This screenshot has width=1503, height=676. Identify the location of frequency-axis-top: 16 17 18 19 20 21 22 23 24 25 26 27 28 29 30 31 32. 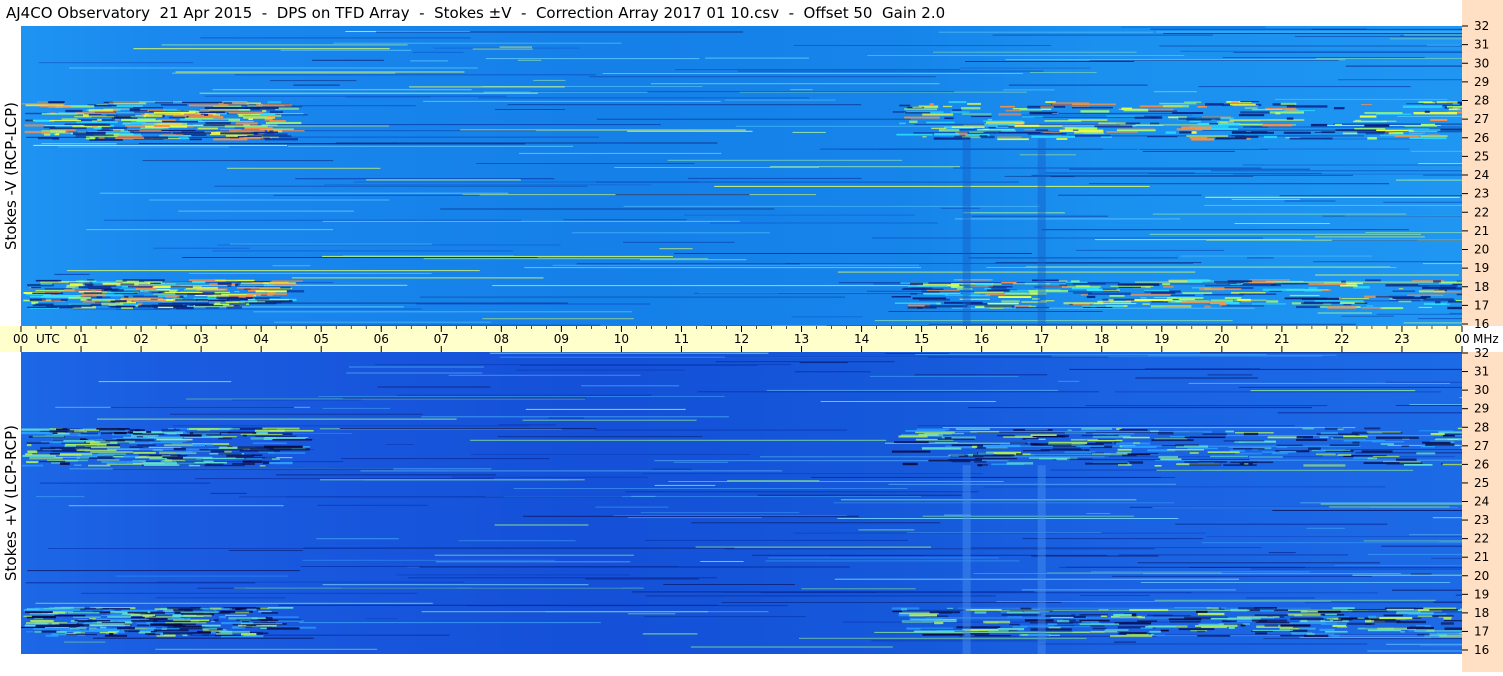
(1482, 165).